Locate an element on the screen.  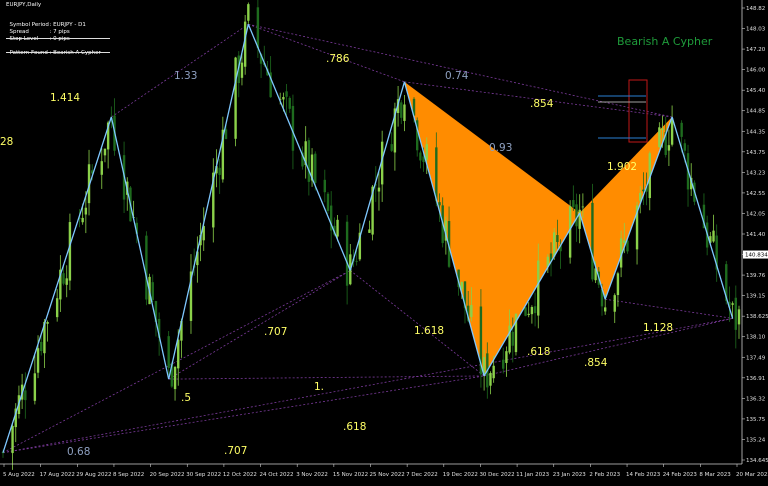
date-tick-label: 30 Sep 2022 is located at coordinates (203, 475).